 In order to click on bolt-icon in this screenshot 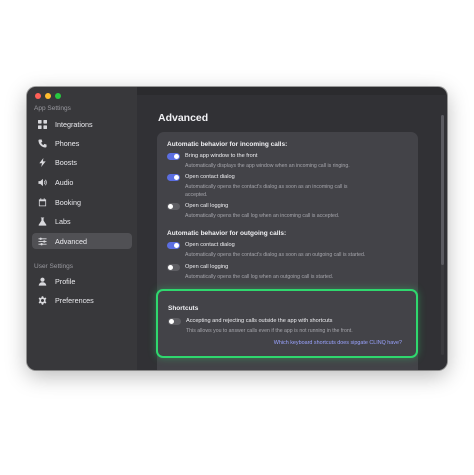, I will do `click(42, 162)`.